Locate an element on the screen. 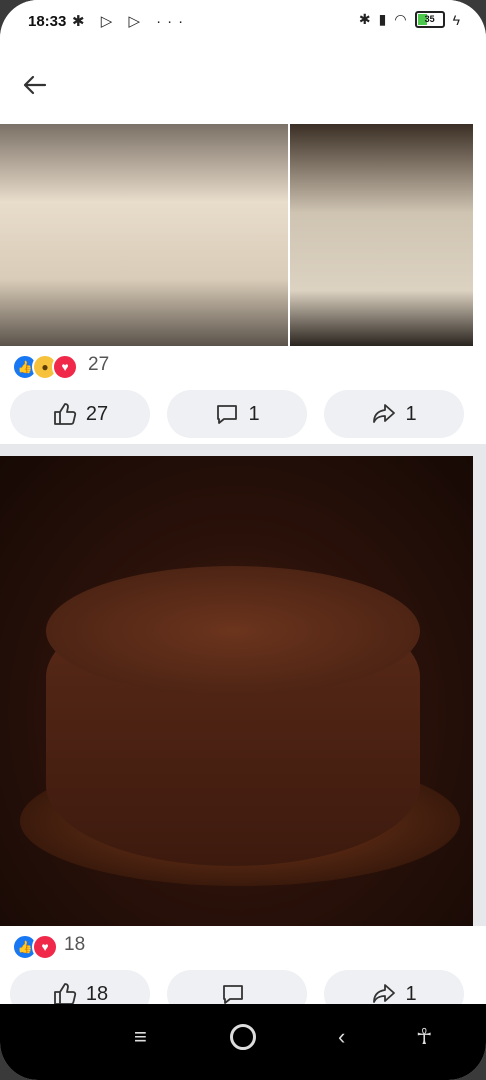  app-bar is located at coordinates (243, 84).